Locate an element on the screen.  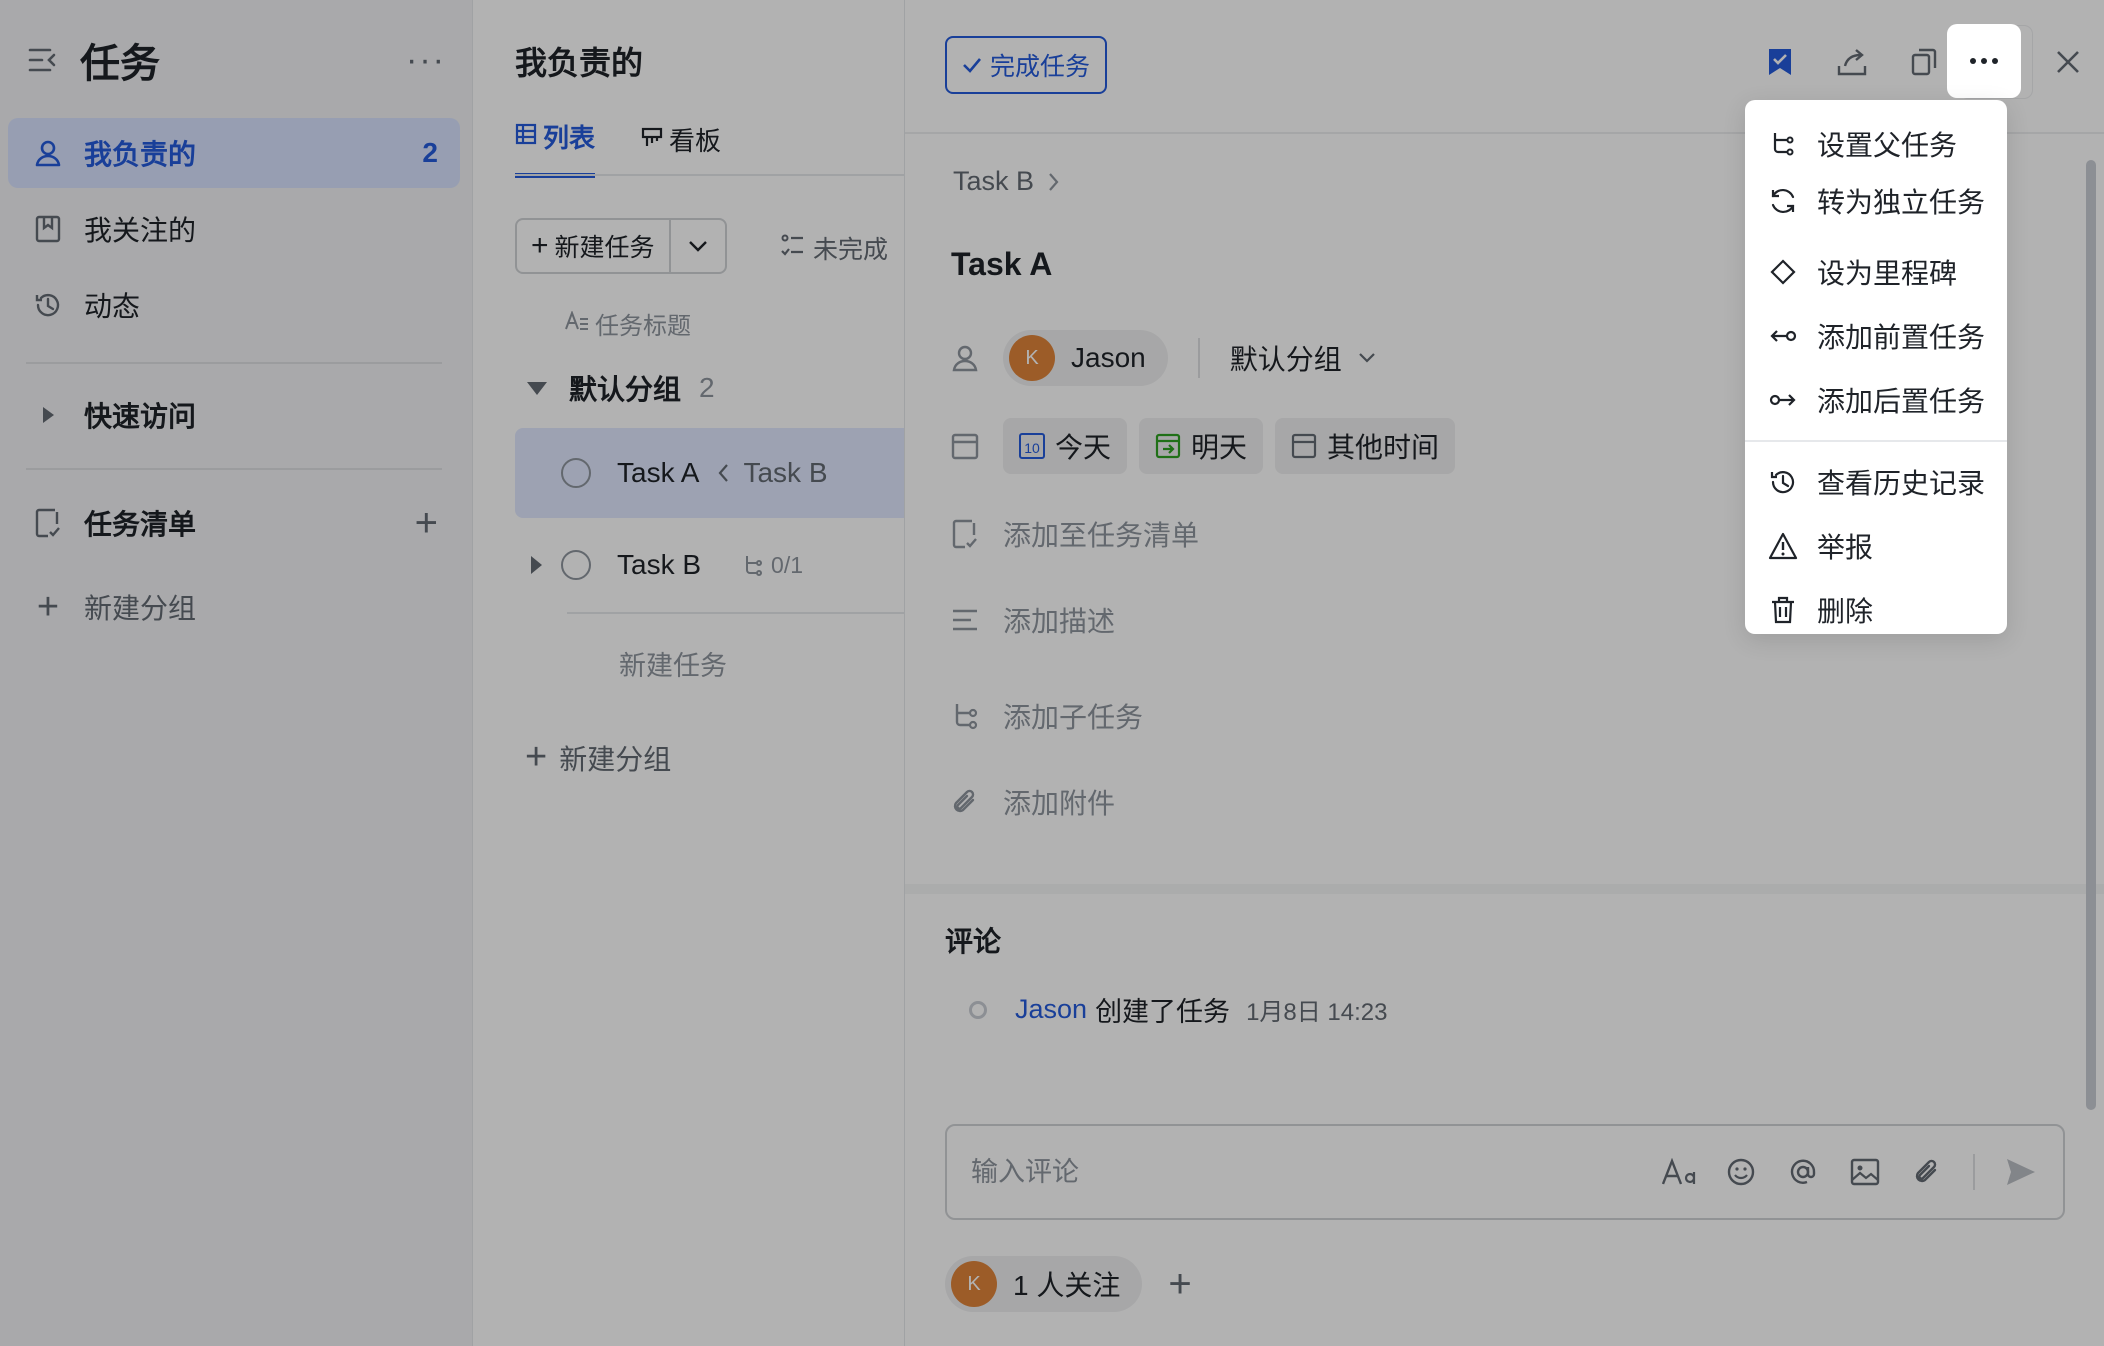
add-follower-icon: + is located at coordinates (1179, 1284).